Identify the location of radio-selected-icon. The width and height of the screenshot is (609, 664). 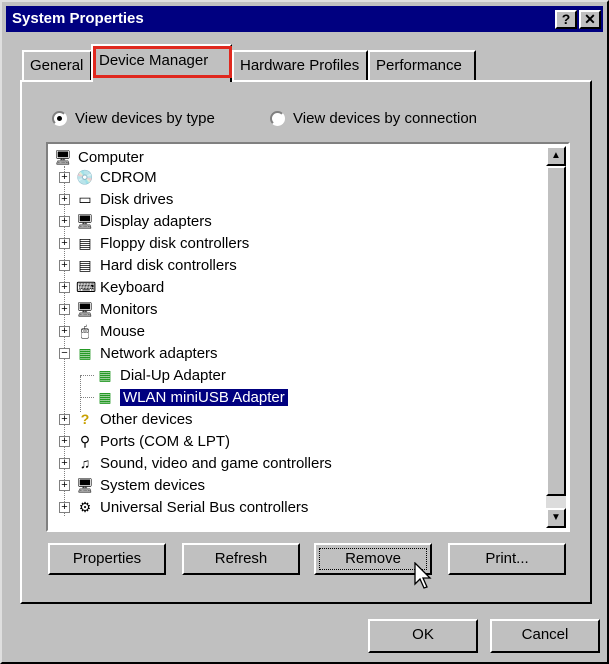
(59, 118).